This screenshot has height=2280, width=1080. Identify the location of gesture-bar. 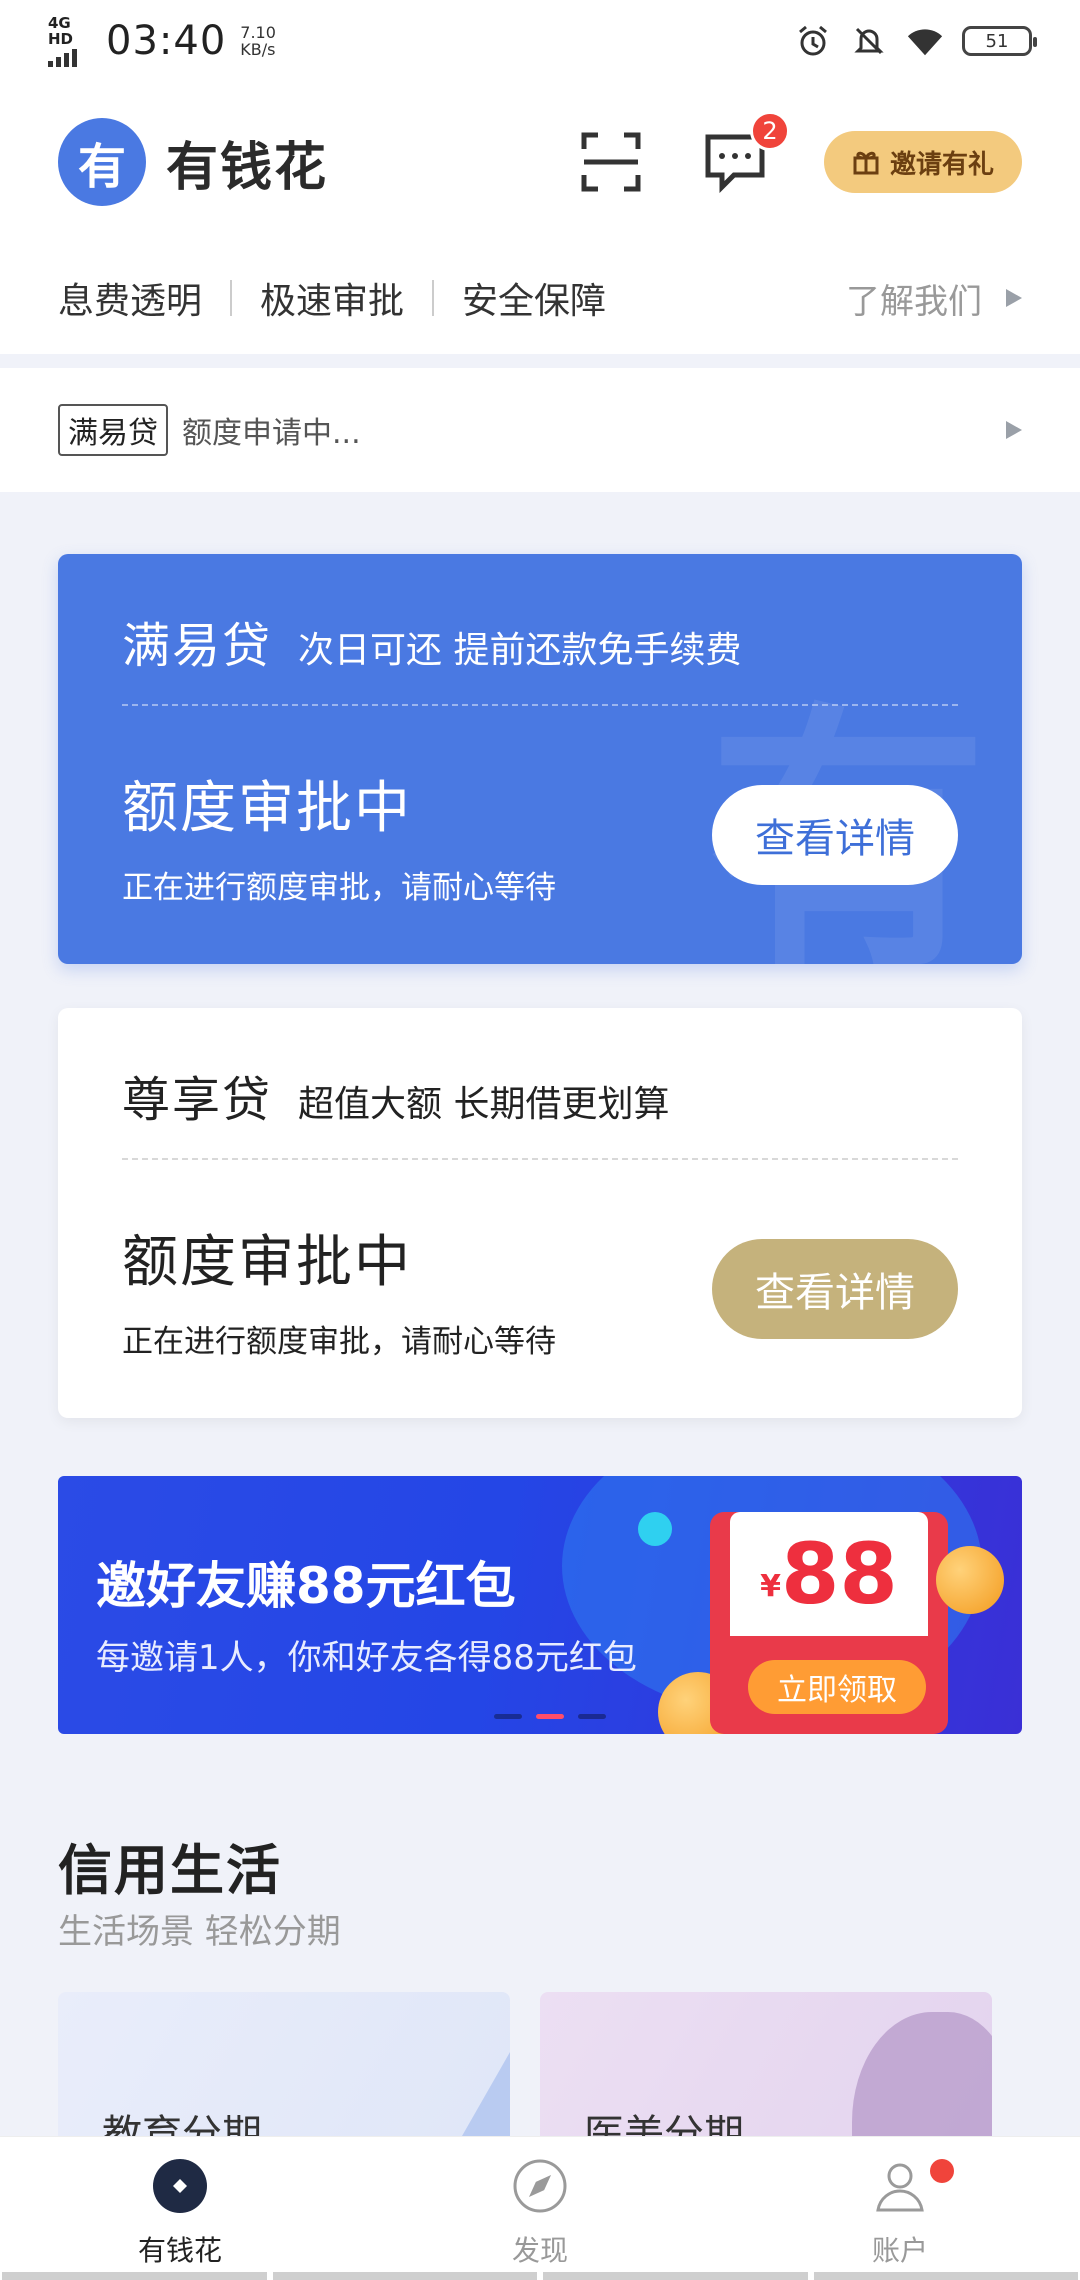
(540, 2276).